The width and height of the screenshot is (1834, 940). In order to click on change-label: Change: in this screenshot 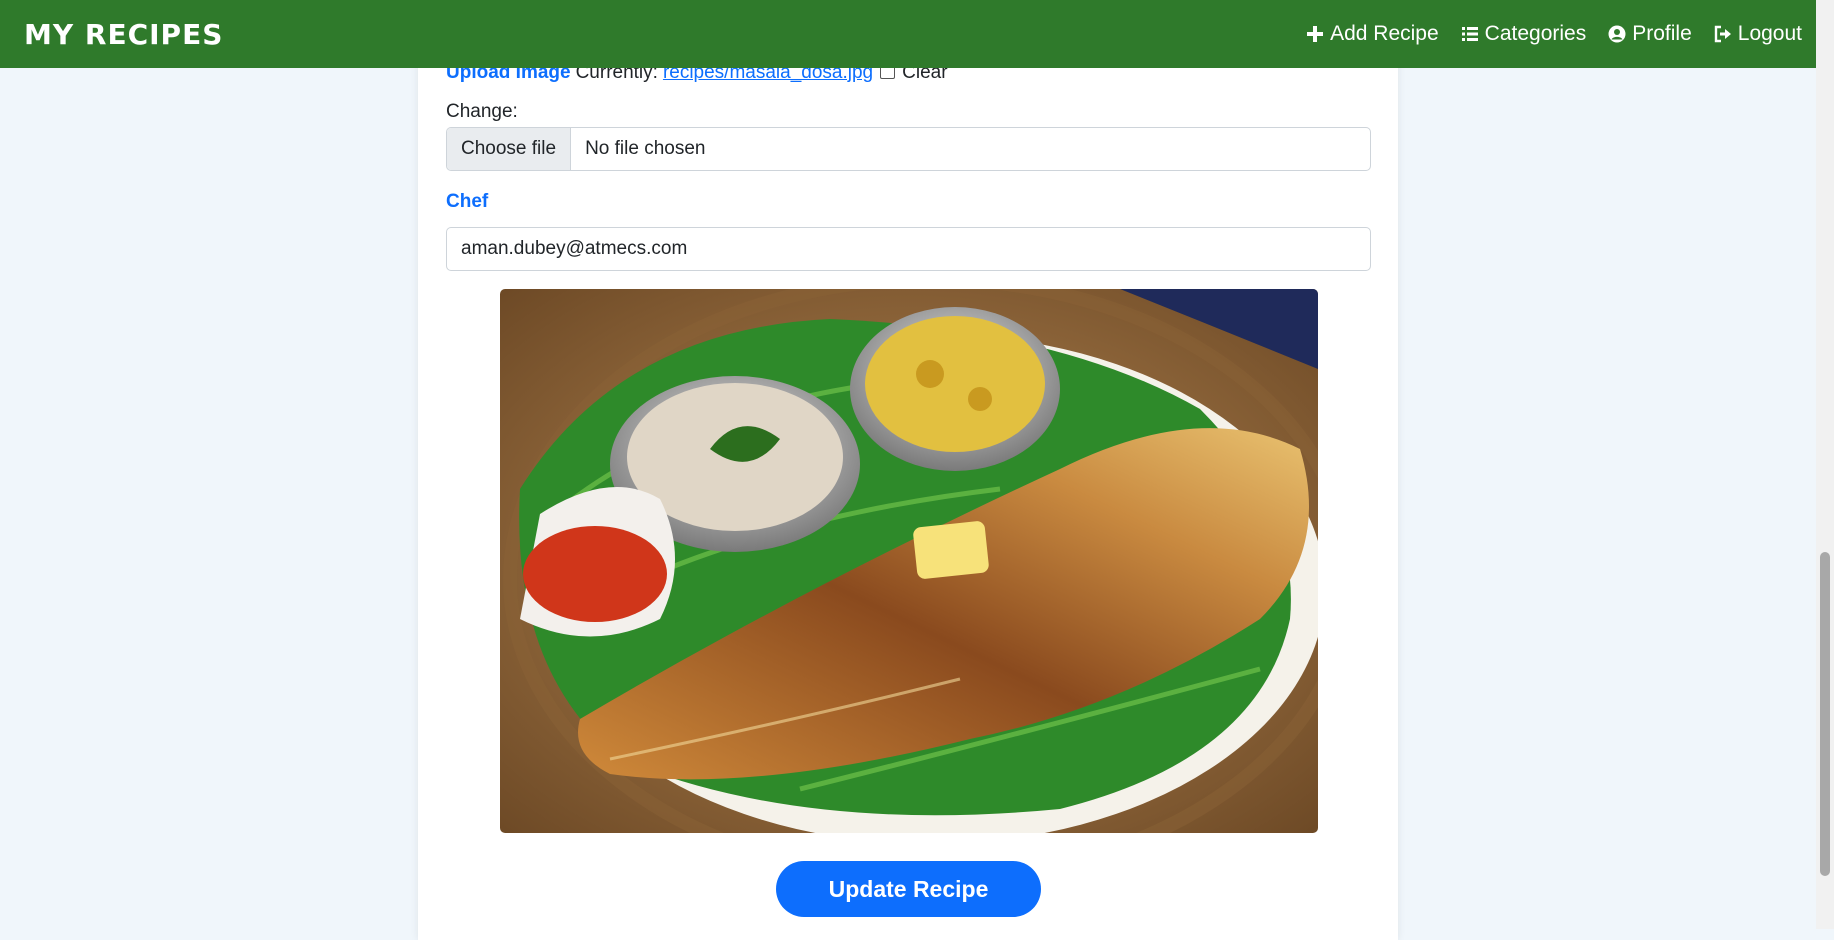, I will do `click(482, 111)`.